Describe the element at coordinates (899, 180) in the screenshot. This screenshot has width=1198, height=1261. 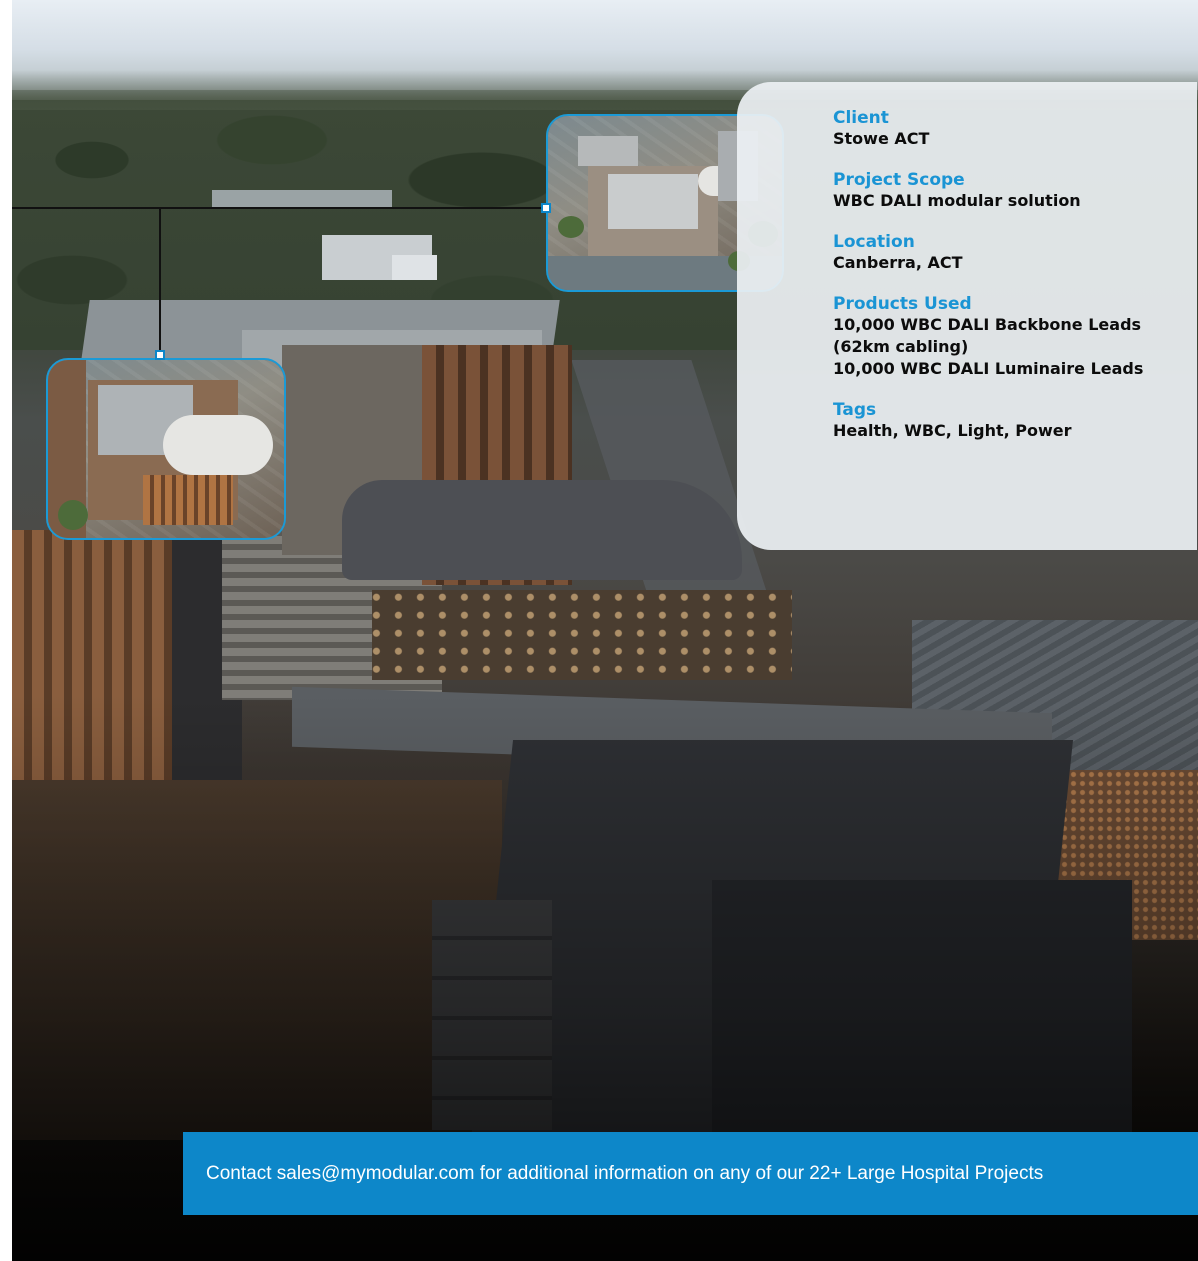
I see `field-label: Project Scope` at that location.